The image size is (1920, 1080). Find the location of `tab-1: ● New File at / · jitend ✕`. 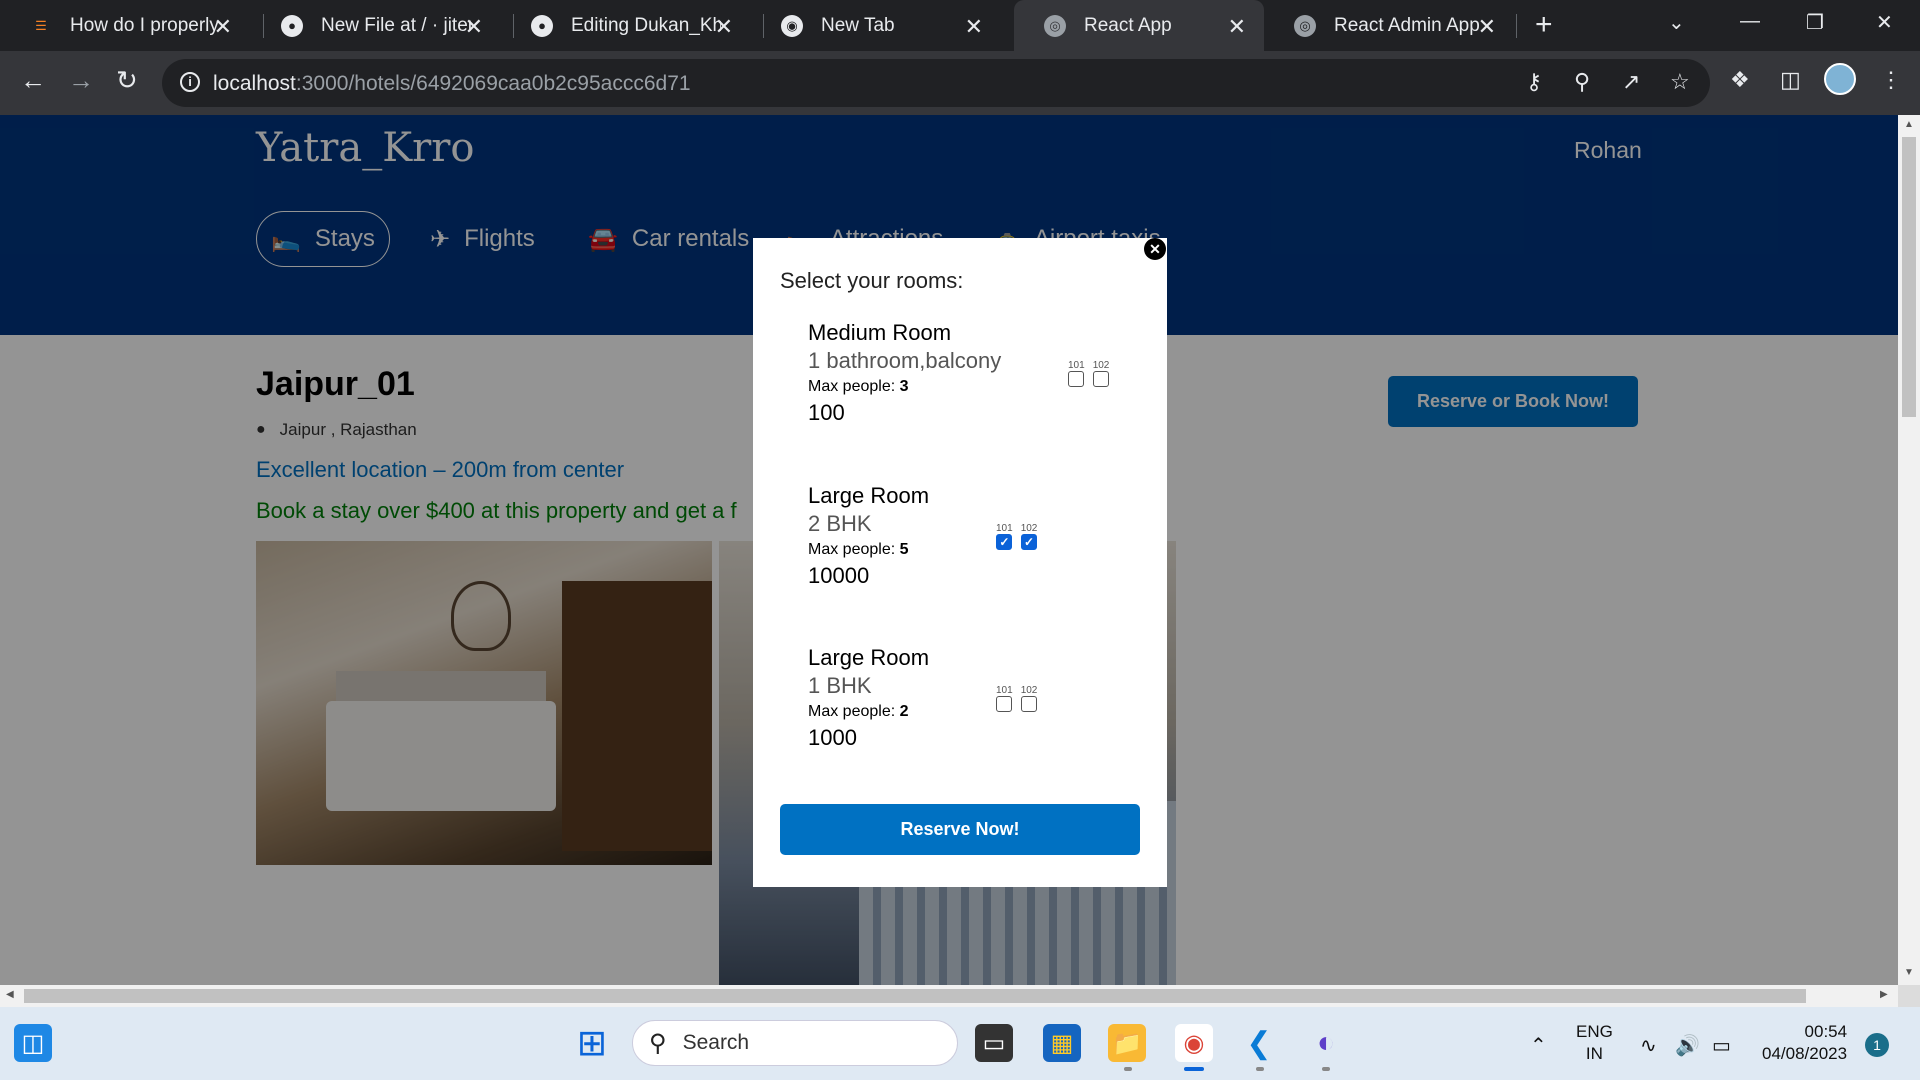

tab-1: ● New File at / · jitend ✕ is located at coordinates (376, 25).